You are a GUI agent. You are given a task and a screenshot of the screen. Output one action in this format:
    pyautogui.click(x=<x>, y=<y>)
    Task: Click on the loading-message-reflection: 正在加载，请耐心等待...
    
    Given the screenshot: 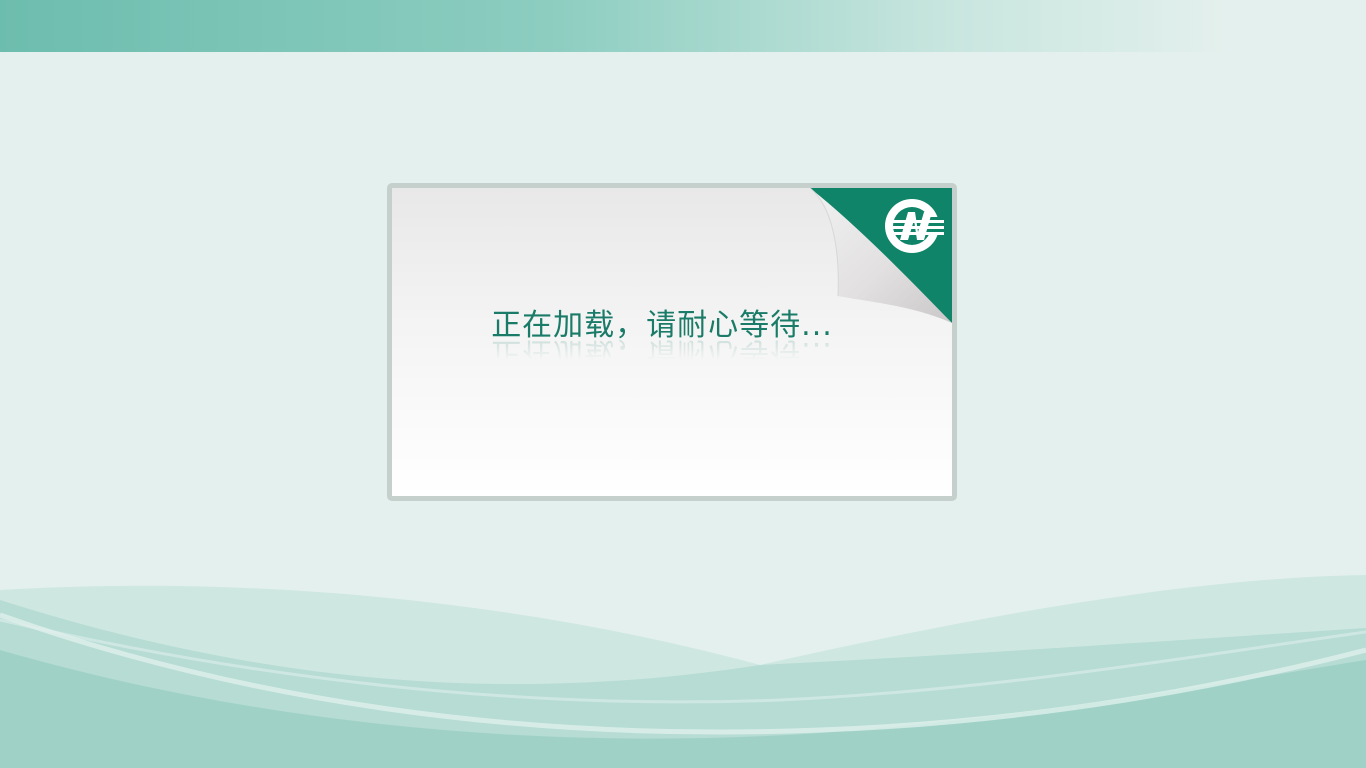 What is the action you would take?
    pyautogui.click(x=662, y=352)
    